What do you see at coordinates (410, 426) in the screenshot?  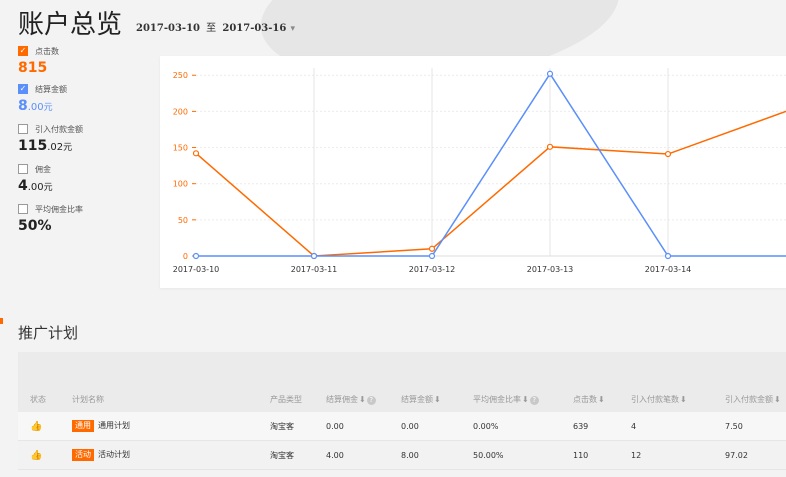 I see `settled-amount: 0.00` at bounding box center [410, 426].